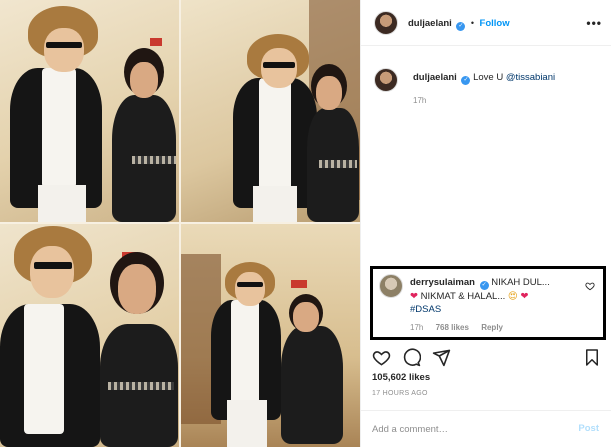 Image resolution: width=611 pixels, height=447 pixels. I want to click on caption-username: duljaelani, so click(435, 77).